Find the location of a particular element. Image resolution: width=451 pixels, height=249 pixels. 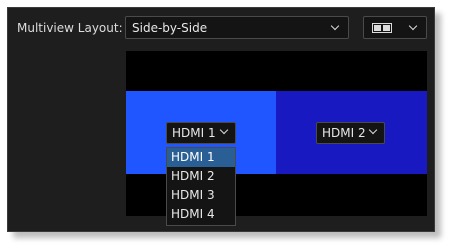

left-source-select: HDMI 1 is located at coordinates (201, 133).